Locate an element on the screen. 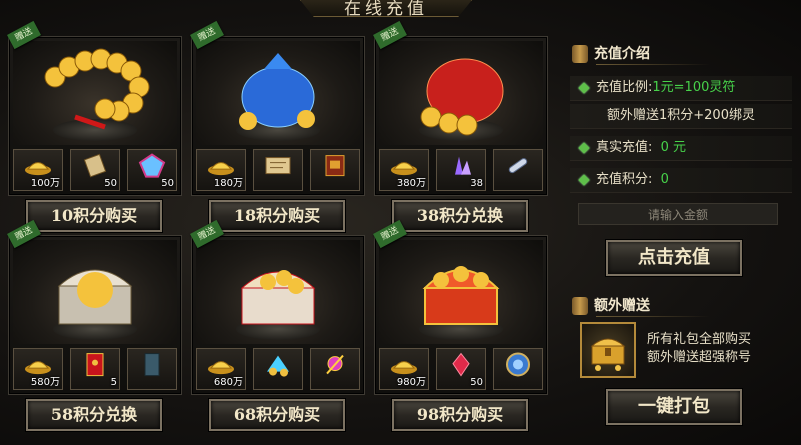 The image size is (801, 445). pack-card: 赠送 380万 38 is located at coordinates (460, 108).